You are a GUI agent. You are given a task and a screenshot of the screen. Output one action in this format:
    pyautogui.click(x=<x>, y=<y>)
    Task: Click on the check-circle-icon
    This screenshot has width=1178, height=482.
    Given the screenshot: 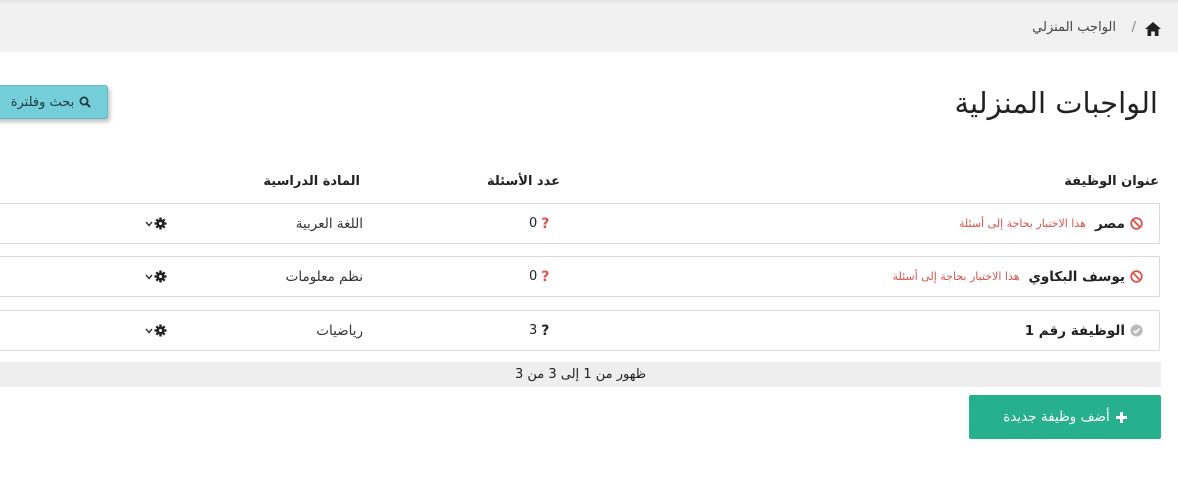 What is the action you would take?
    pyautogui.click(x=1136, y=330)
    